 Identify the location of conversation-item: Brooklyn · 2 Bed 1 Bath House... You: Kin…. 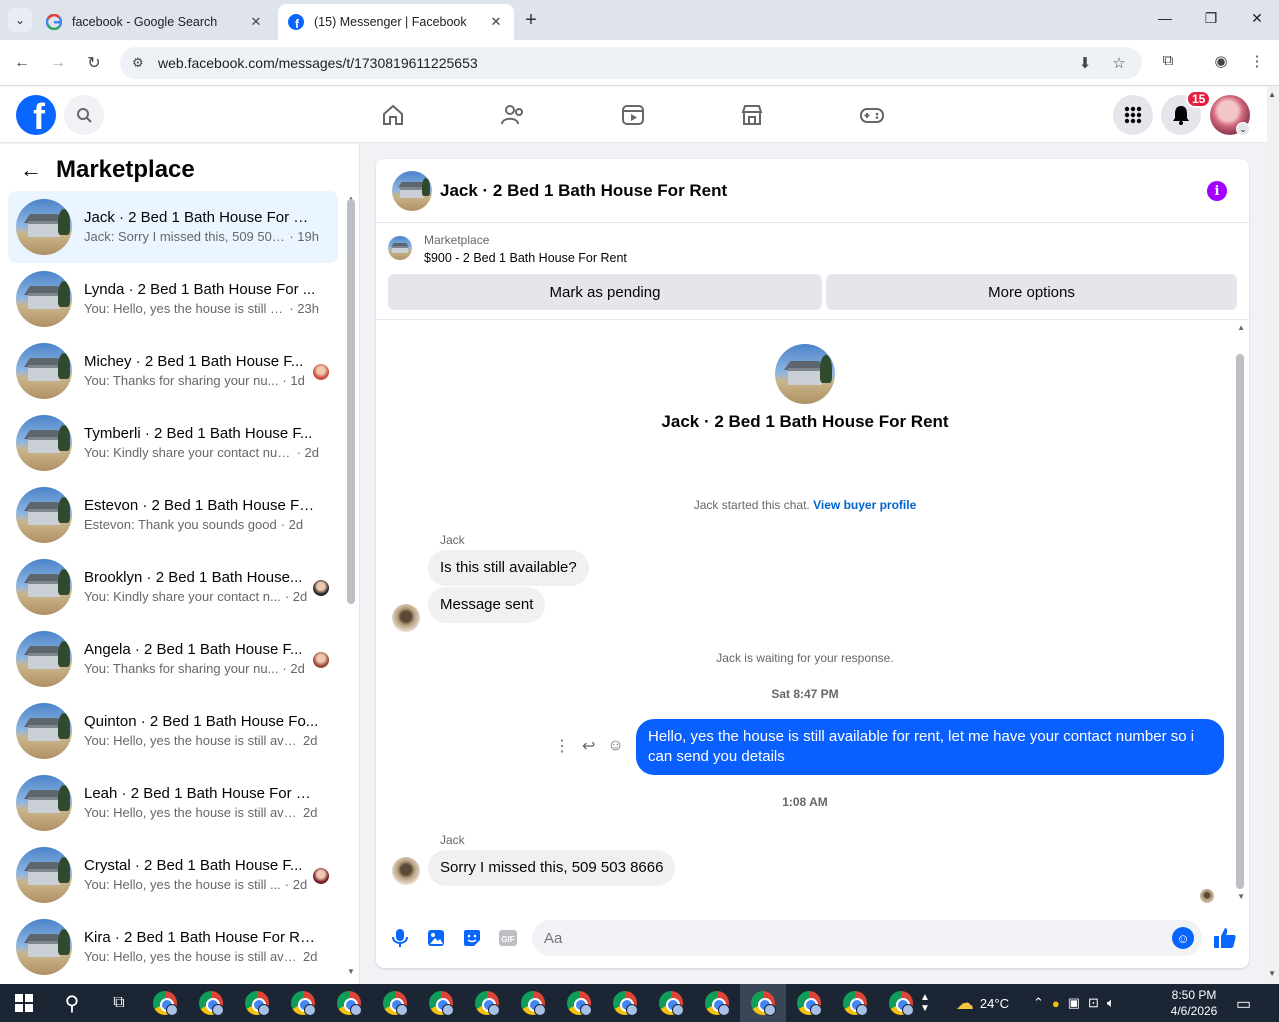
(173, 587).